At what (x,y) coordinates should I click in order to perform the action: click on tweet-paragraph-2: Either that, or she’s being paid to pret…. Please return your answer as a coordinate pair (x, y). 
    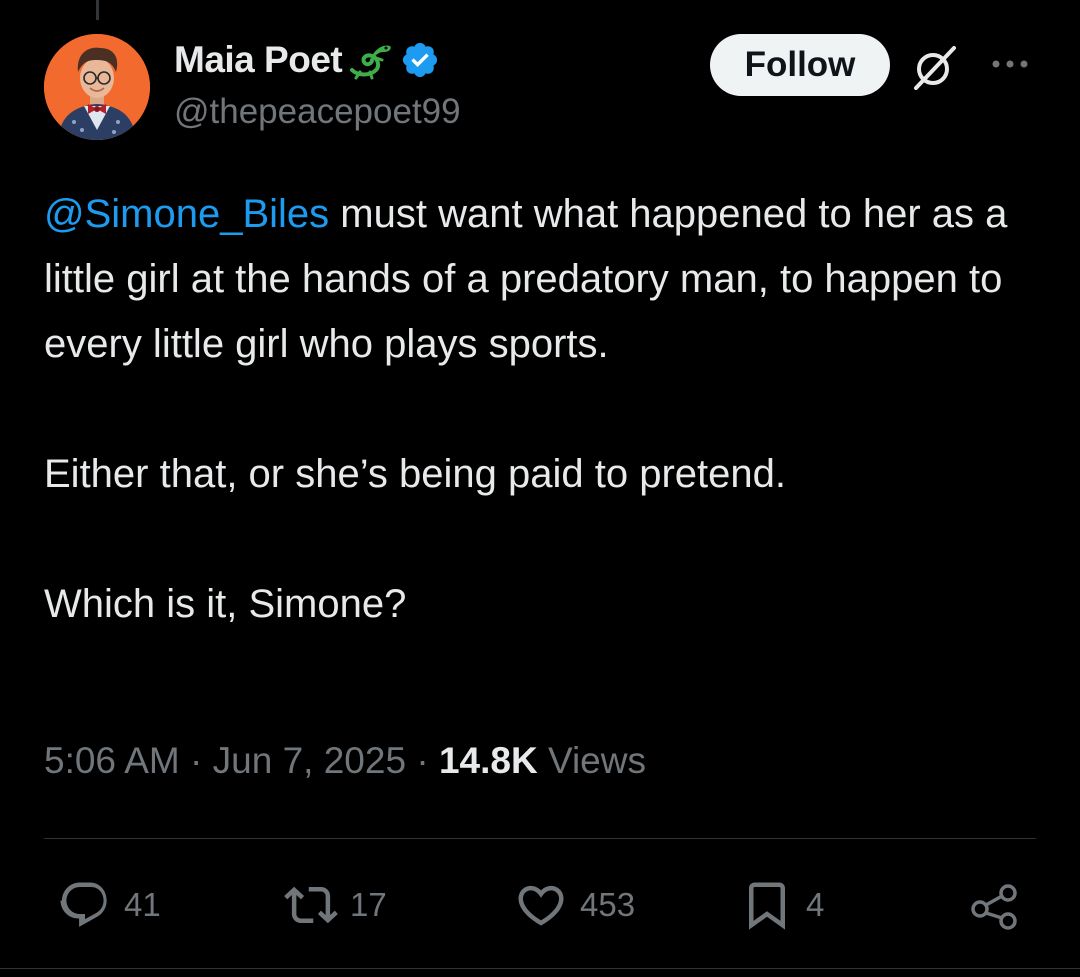
    Looking at the image, I should click on (415, 474).